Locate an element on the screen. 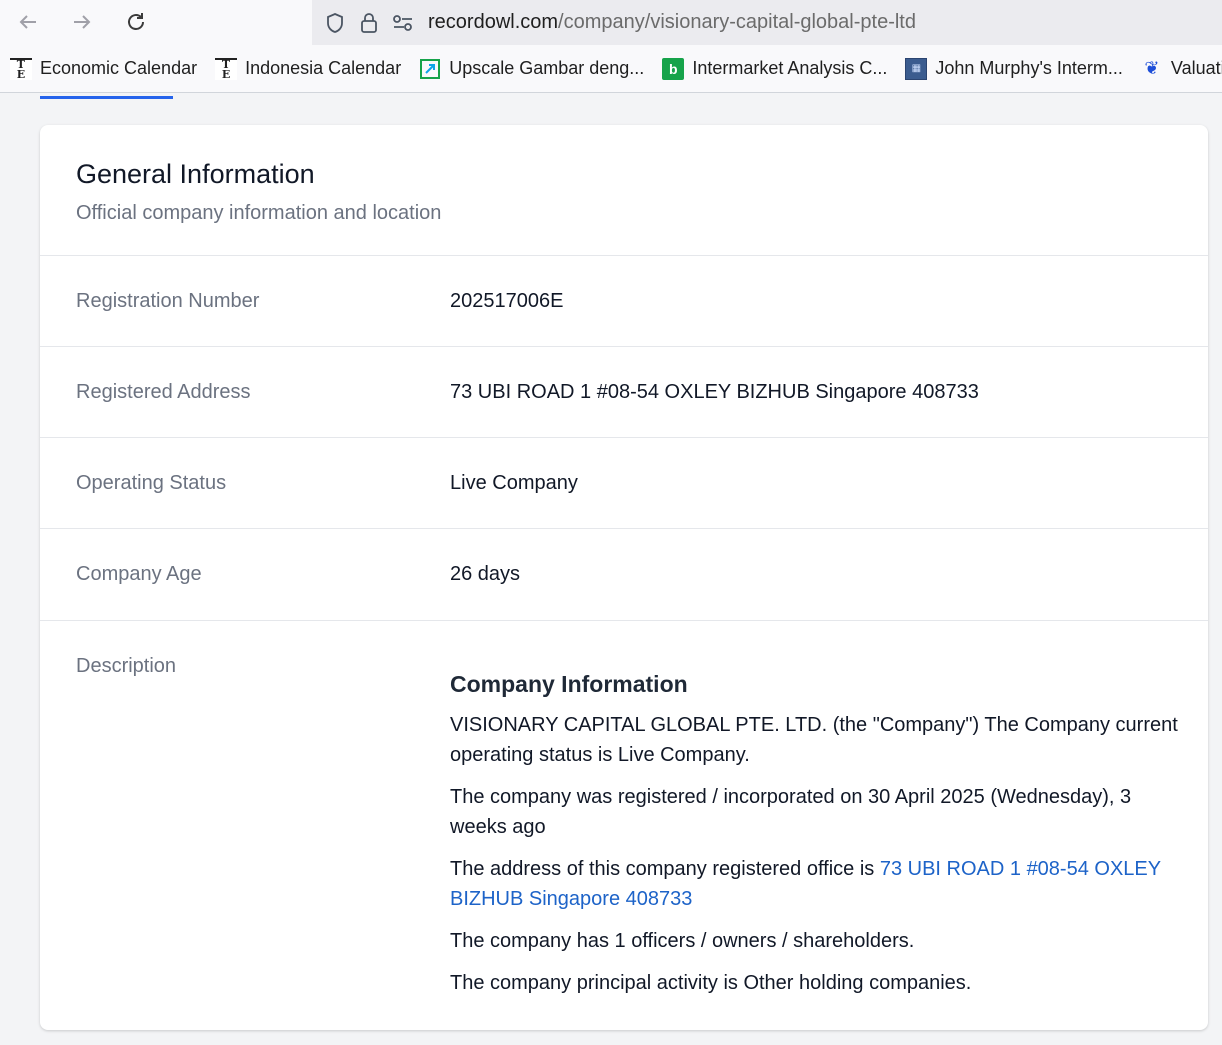 The width and height of the screenshot is (1222, 1045). company-age-value: 26 days is located at coordinates (485, 574).